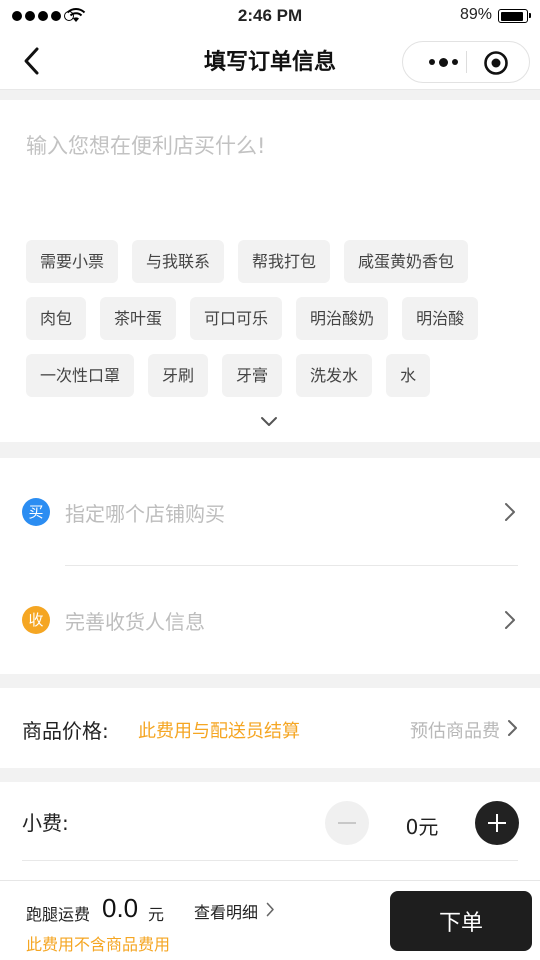 This screenshot has width=540, height=960. What do you see at coordinates (98, 944) in the screenshot?
I see `fee-note: 此费用不含商品费用` at bounding box center [98, 944].